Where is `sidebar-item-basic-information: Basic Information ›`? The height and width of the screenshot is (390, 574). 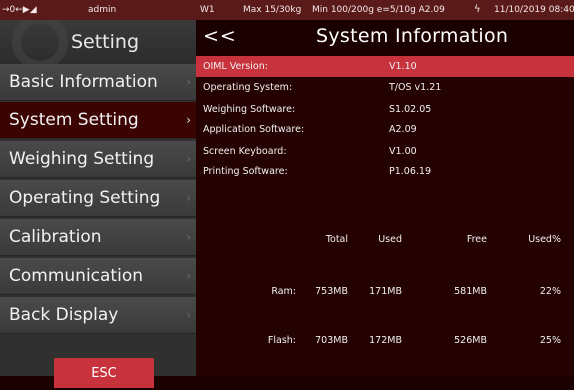
sidebar-item-basic-information: Basic Information › is located at coordinates (98, 82).